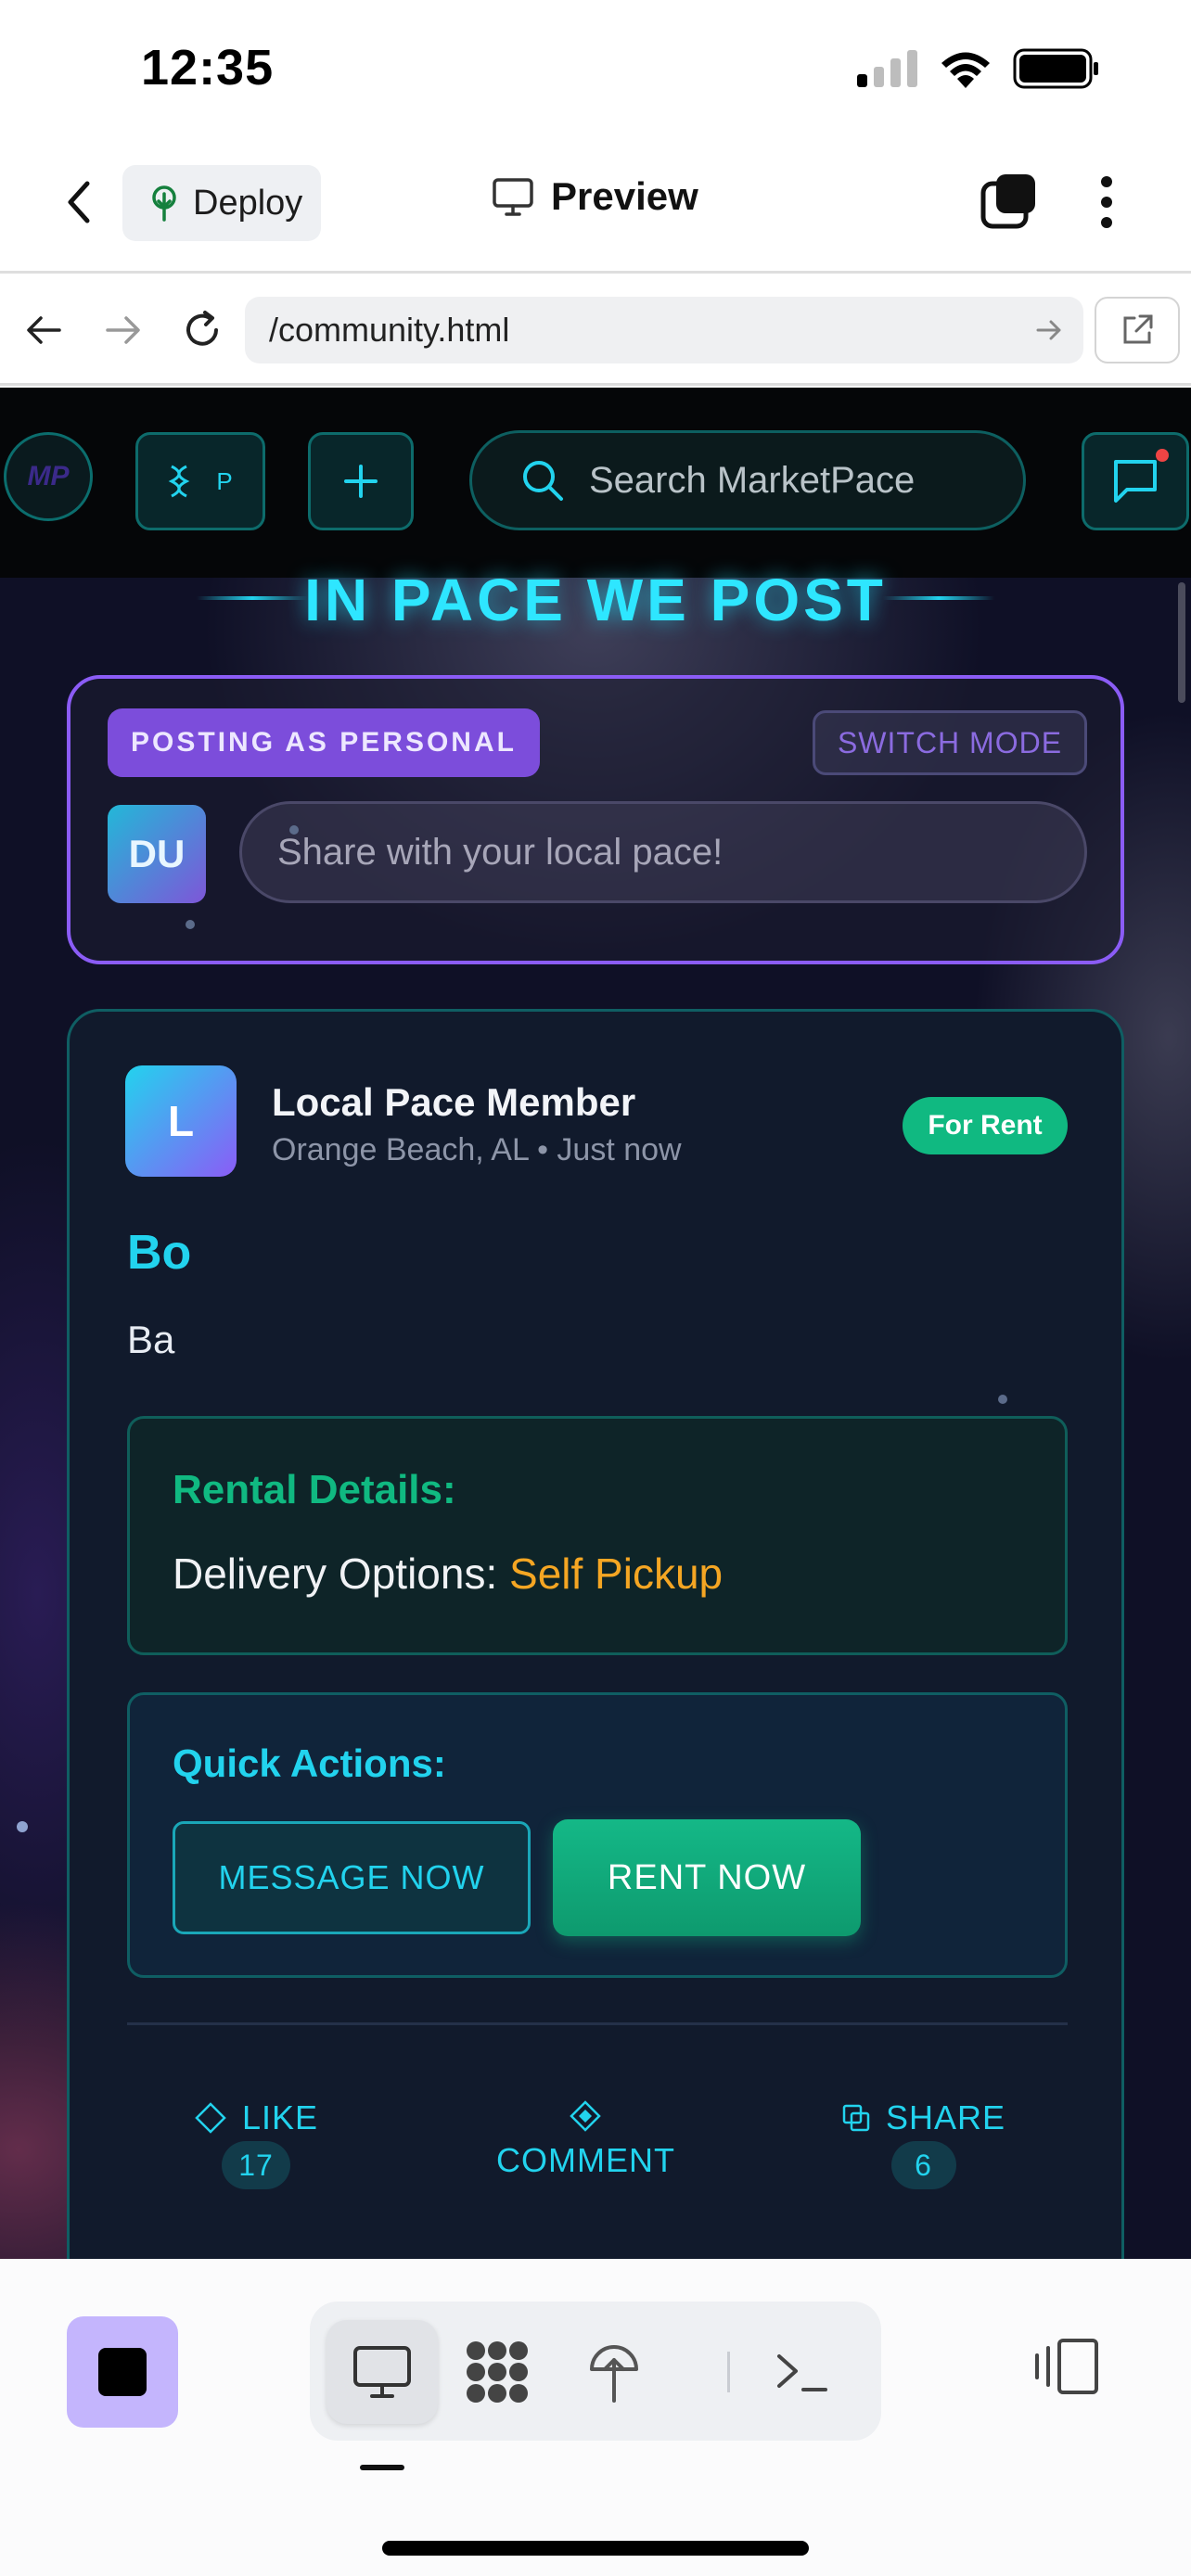 Image resolution: width=1191 pixels, height=2576 pixels. I want to click on post-location: Orange Beach, AL, so click(400, 1149).